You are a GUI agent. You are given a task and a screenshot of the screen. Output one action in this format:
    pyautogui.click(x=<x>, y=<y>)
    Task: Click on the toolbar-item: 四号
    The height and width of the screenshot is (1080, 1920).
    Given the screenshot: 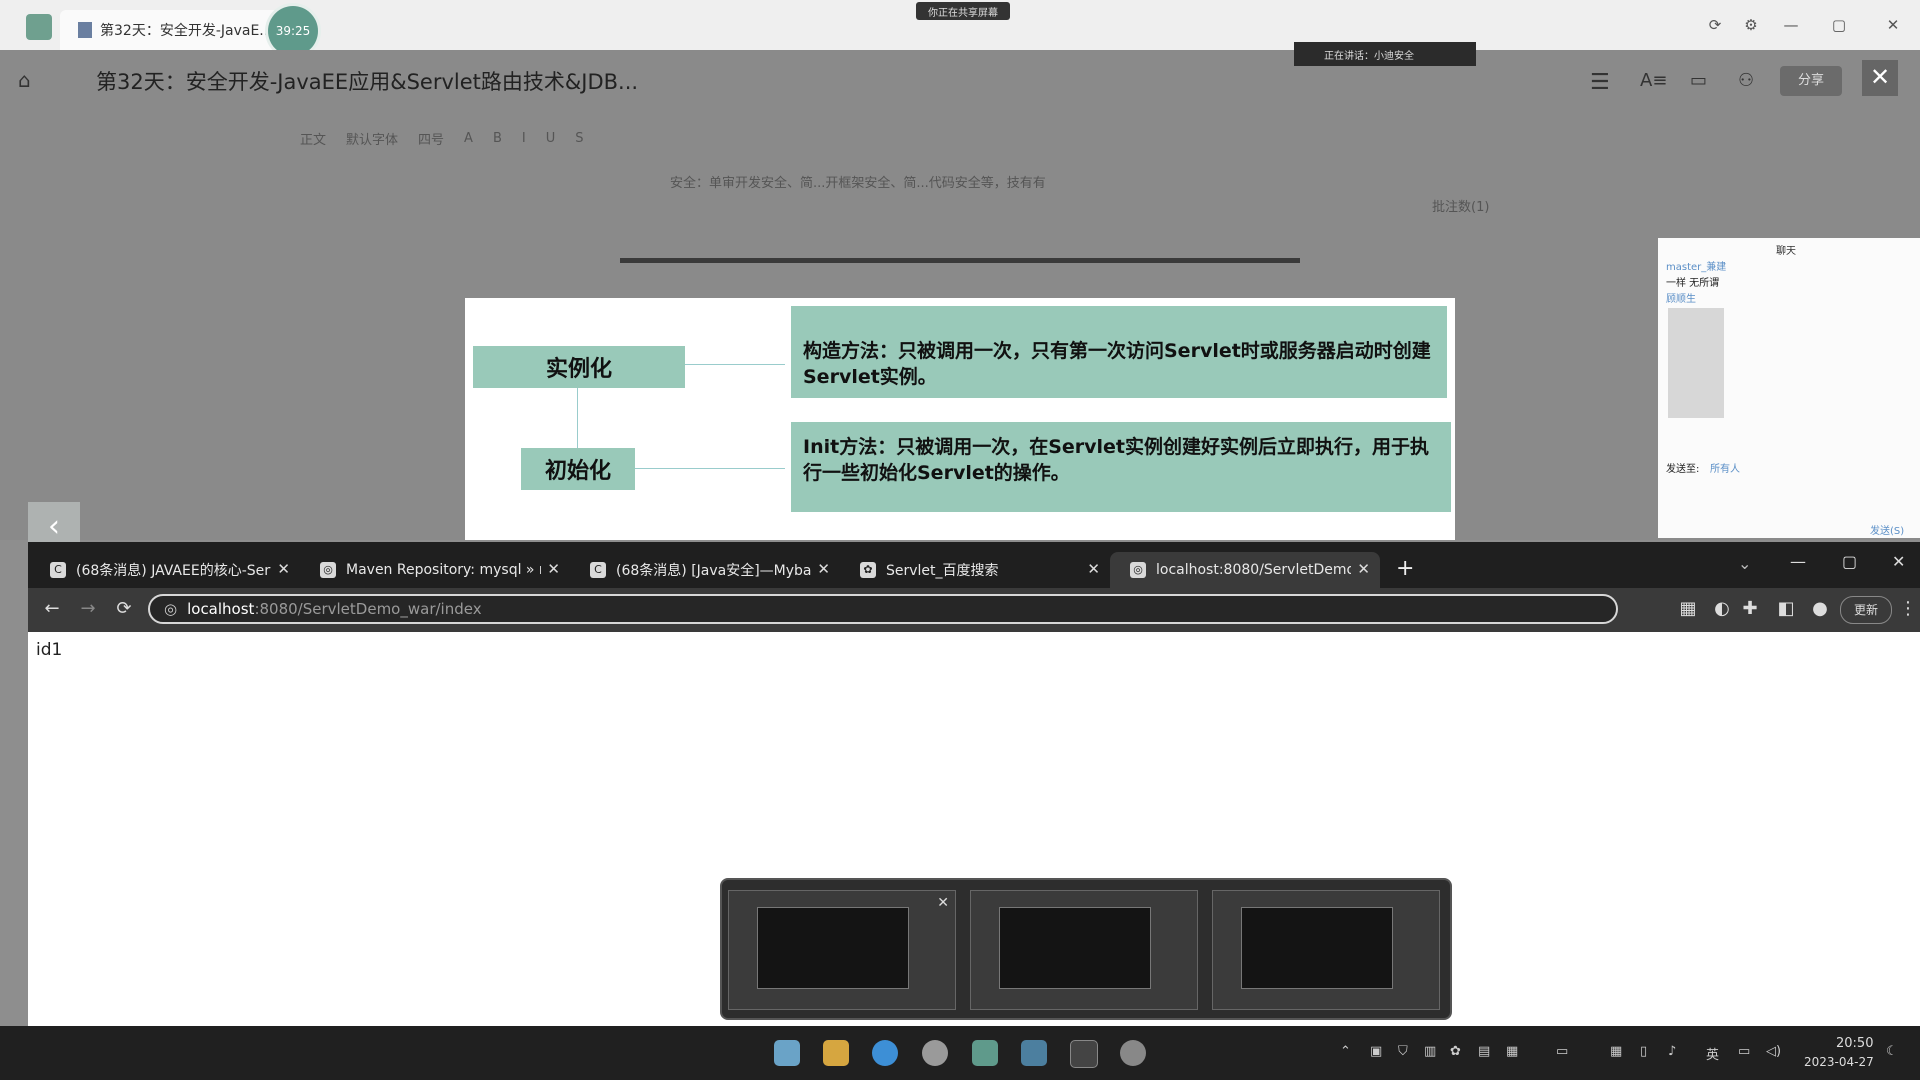 What is the action you would take?
    pyautogui.click(x=431, y=138)
    